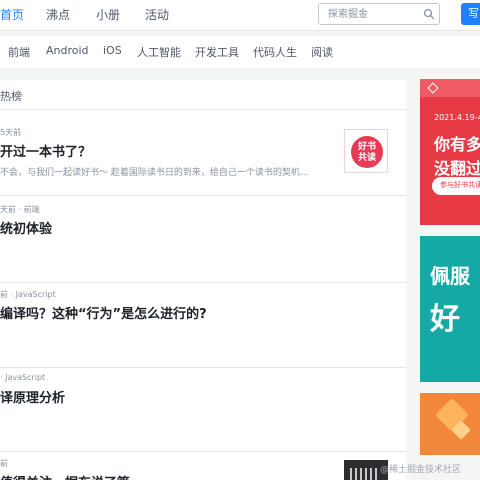 This screenshot has height=480, width=480. I want to click on nav-books: 小册, so click(108, 14).